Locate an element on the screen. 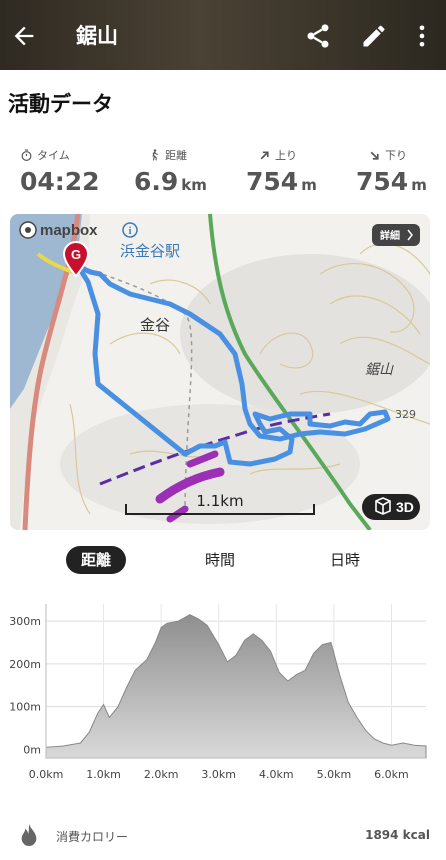 The width and height of the screenshot is (446, 860). stat-time: タイム 04:22 is located at coordinates (75, 170).